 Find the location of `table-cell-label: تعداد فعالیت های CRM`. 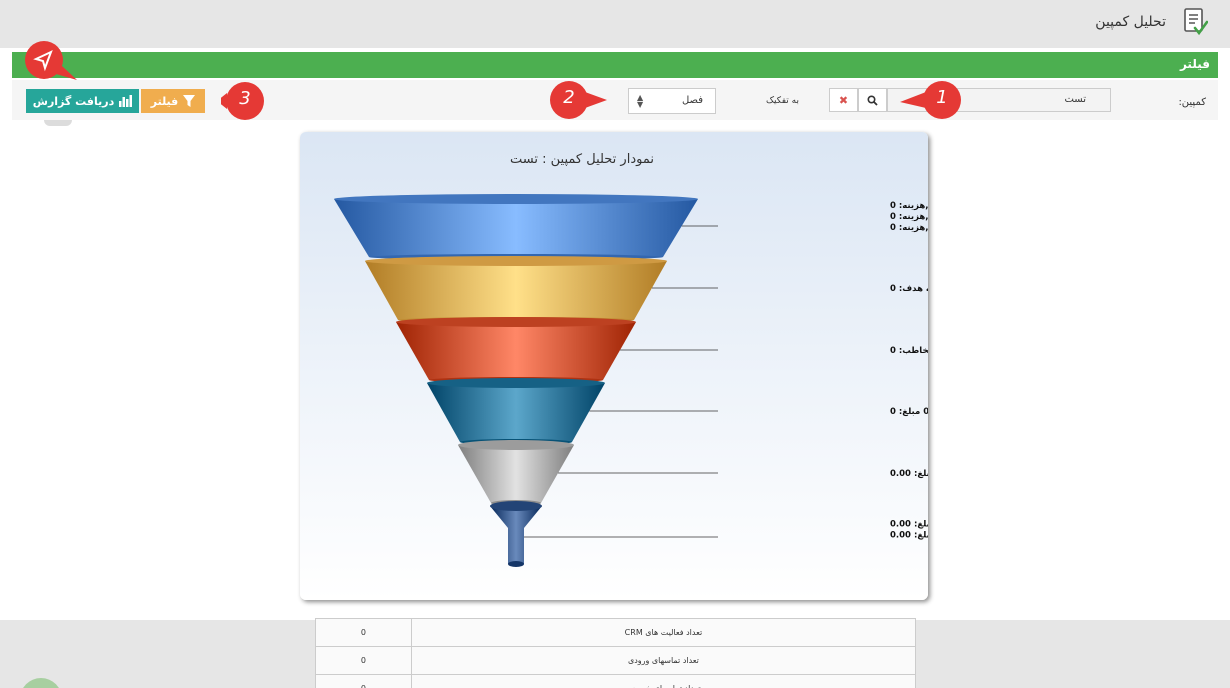

table-cell-label: تعداد فعالیت های CRM is located at coordinates (663, 632).